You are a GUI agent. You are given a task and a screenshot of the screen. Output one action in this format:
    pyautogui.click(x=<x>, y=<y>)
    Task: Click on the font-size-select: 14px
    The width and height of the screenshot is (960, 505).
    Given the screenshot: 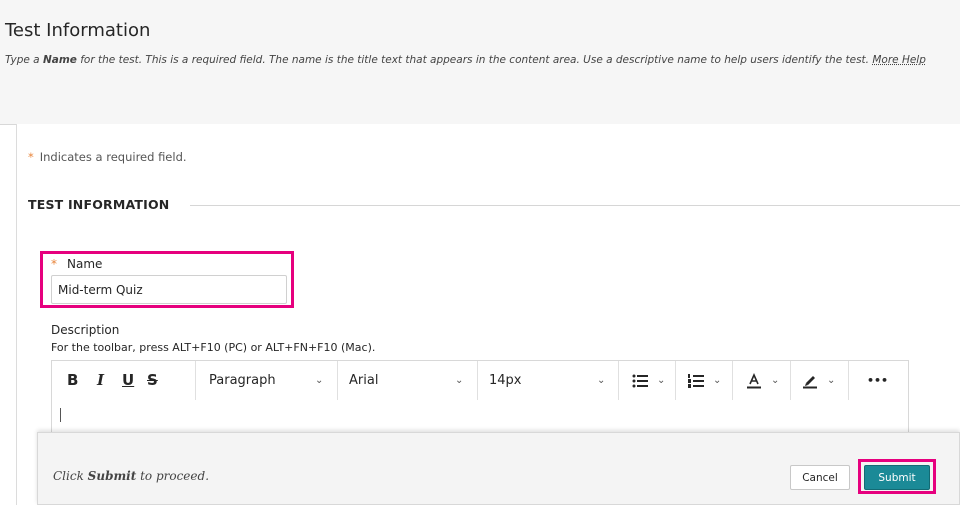 What is the action you would take?
    pyautogui.click(x=505, y=380)
    